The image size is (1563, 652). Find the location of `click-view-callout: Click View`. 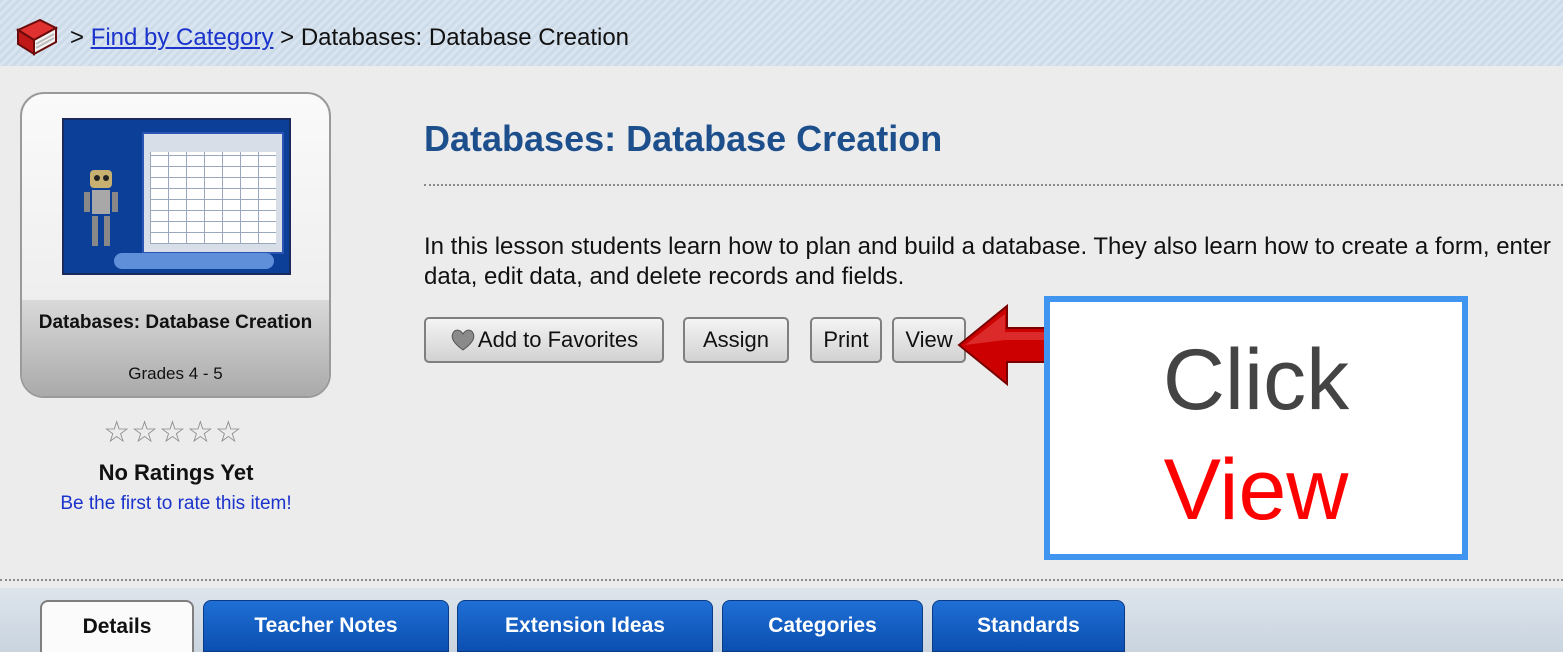

click-view-callout: Click View is located at coordinates (1256, 428).